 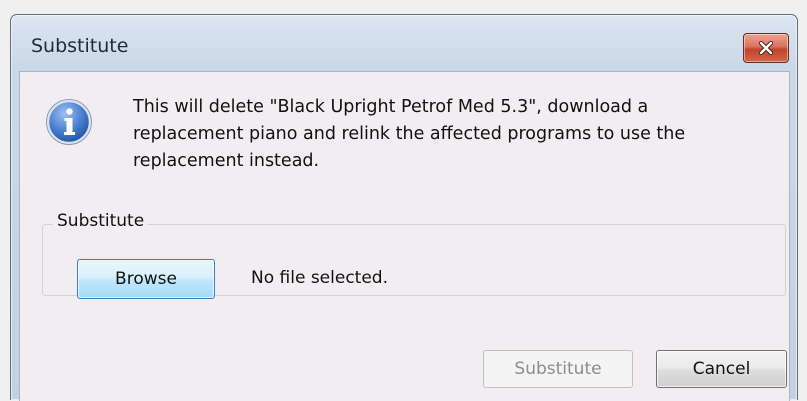 What do you see at coordinates (404, 42) in the screenshot?
I see `title-bar: Substitute` at bounding box center [404, 42].